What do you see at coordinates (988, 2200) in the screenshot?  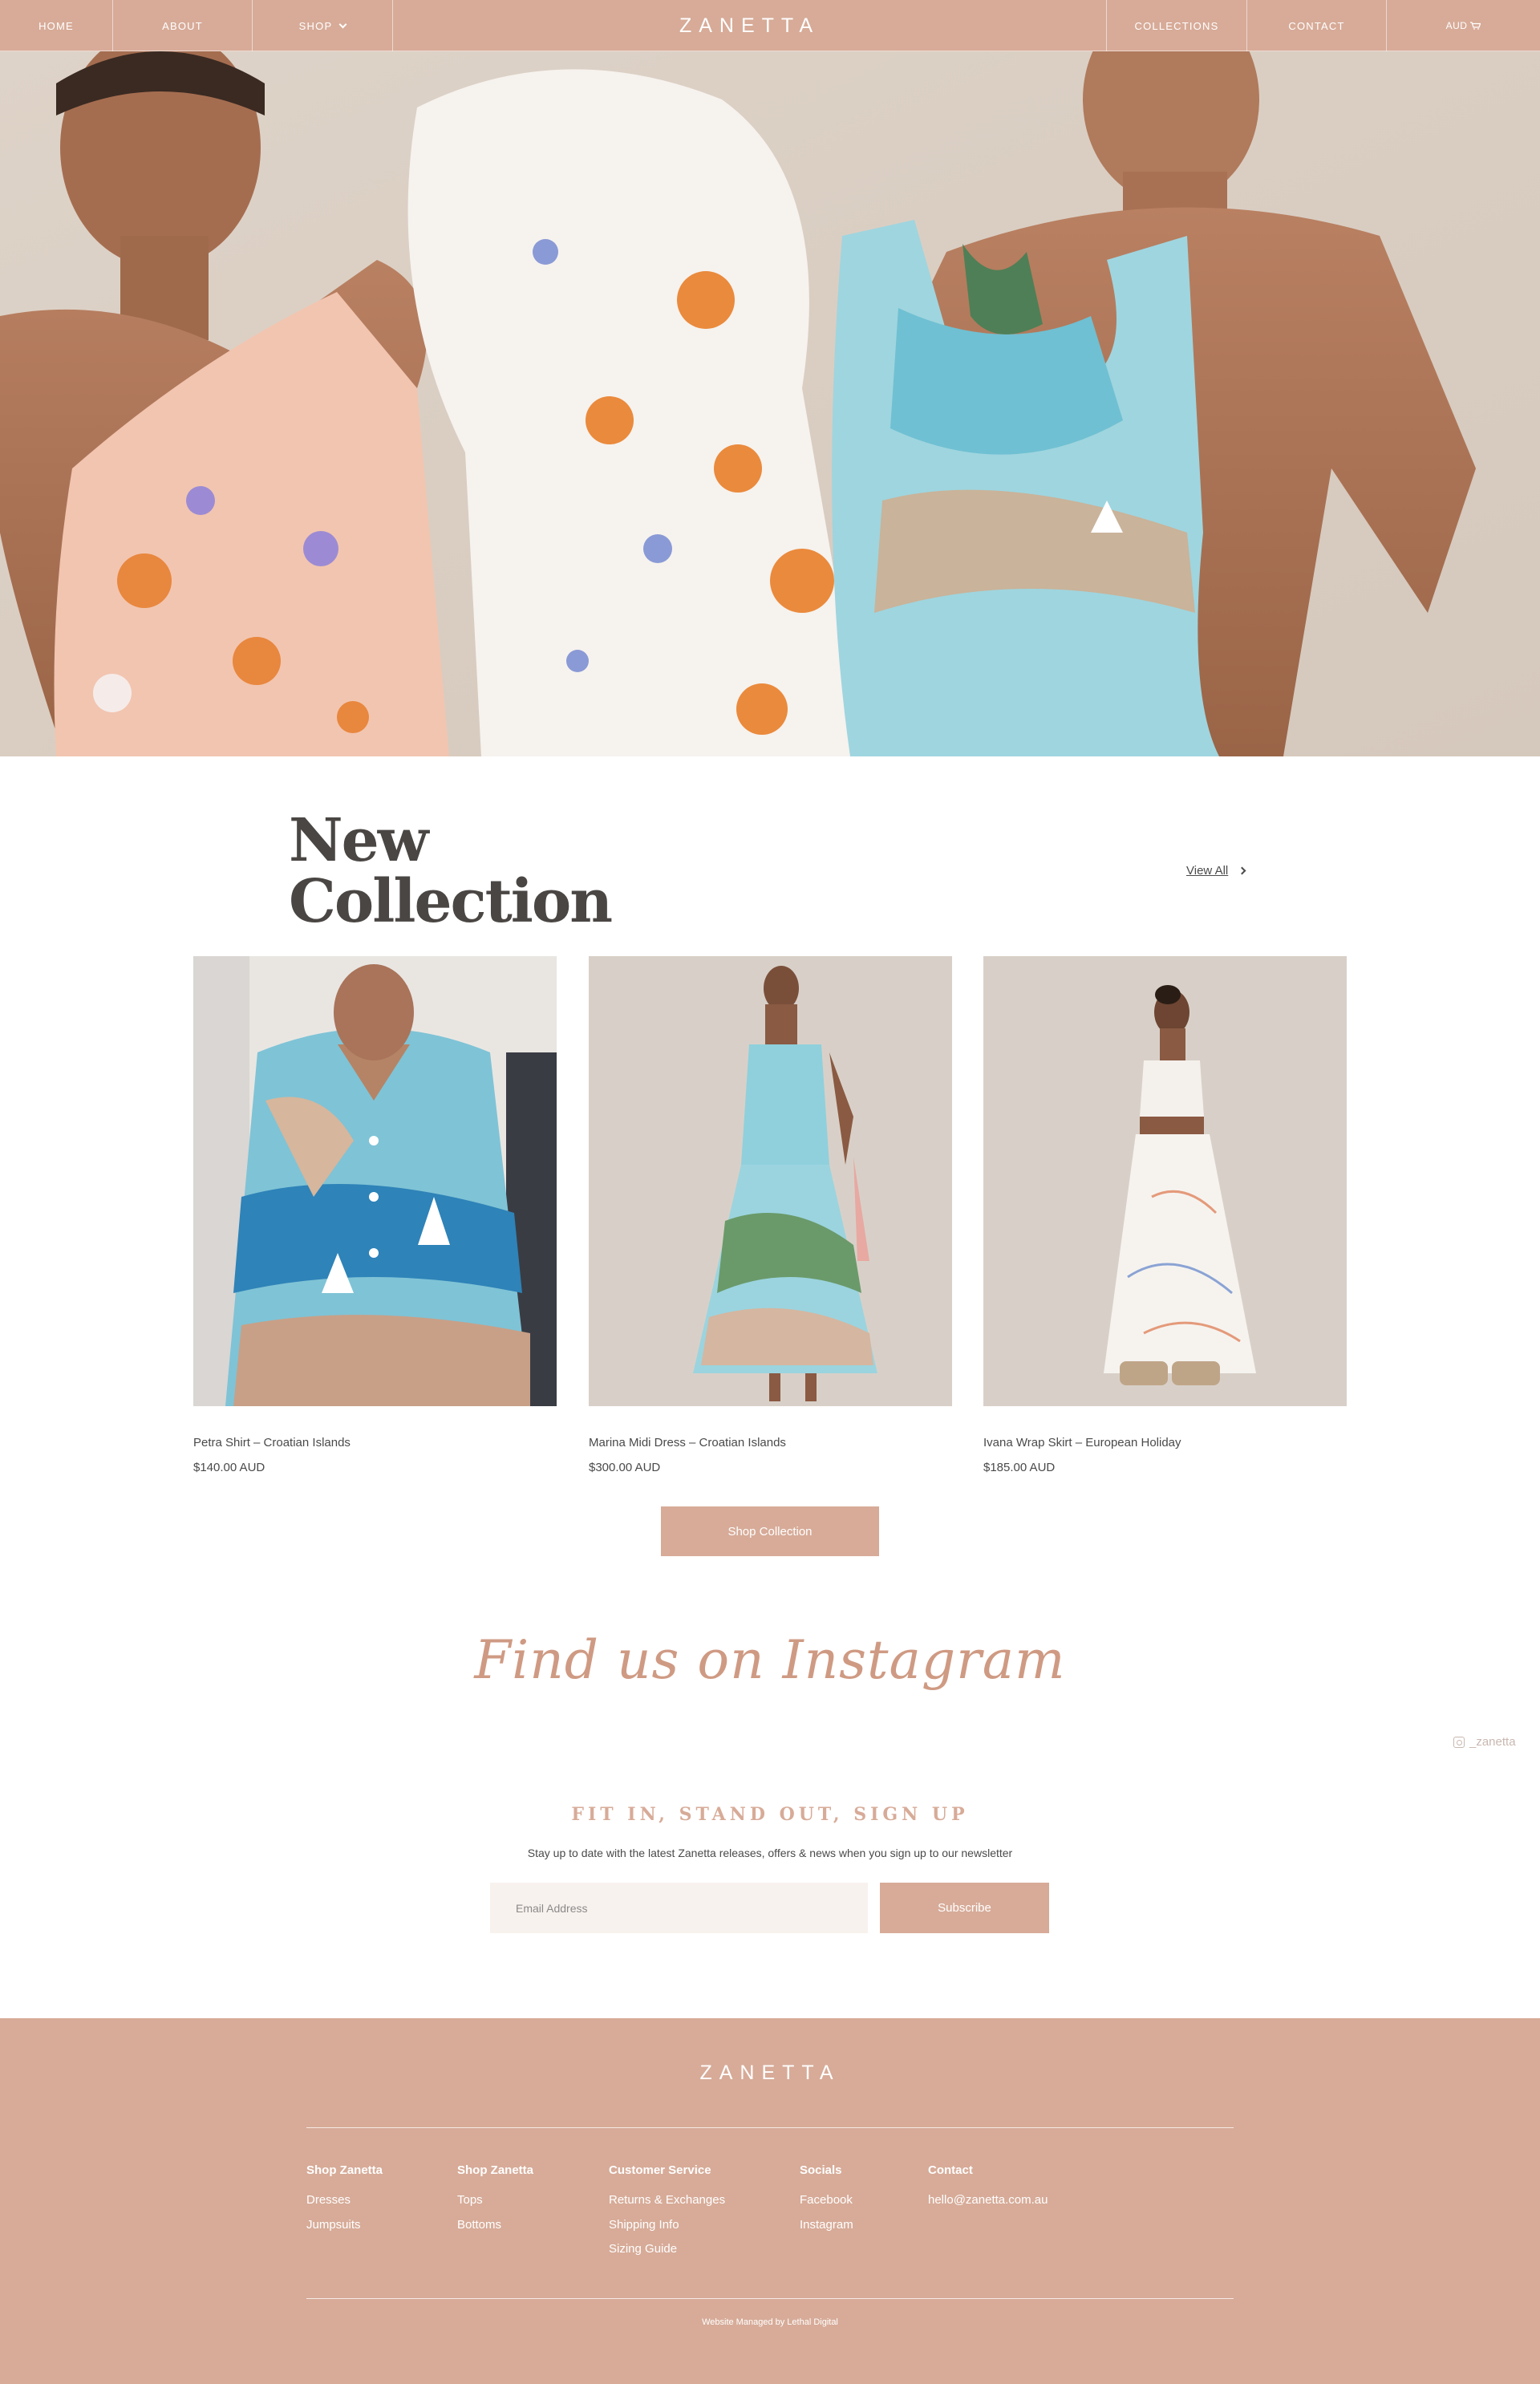 I see `footer-link-email: hello@zanetta.com.au` at bounding box center [988, 2200].